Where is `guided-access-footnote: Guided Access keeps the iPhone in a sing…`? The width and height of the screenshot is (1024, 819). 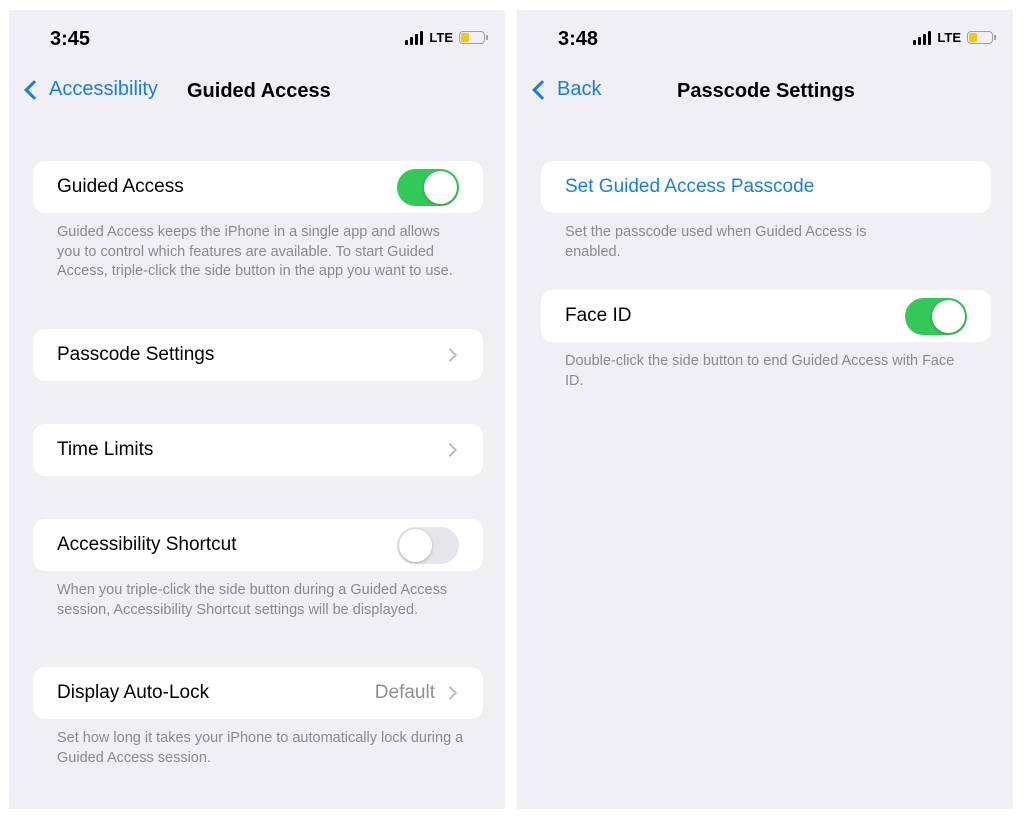 guided-access-footnote: Guided Access keeps the iPhone in a sing… is located at coordinates (255, 251).